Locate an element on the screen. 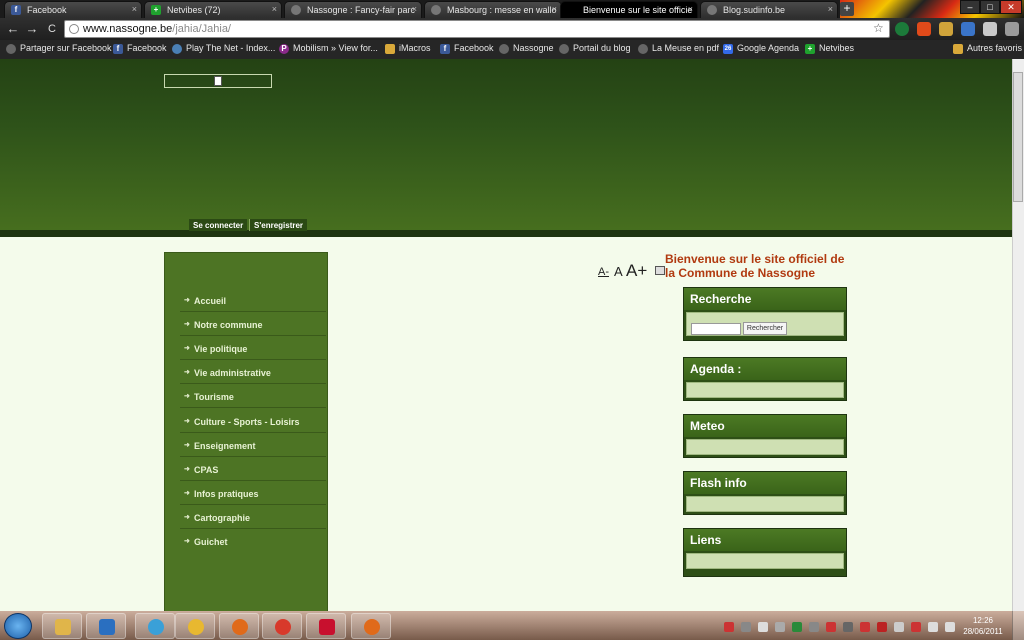  bookmark-item: Partager sur Facebook is located at coordinates (59, 49).